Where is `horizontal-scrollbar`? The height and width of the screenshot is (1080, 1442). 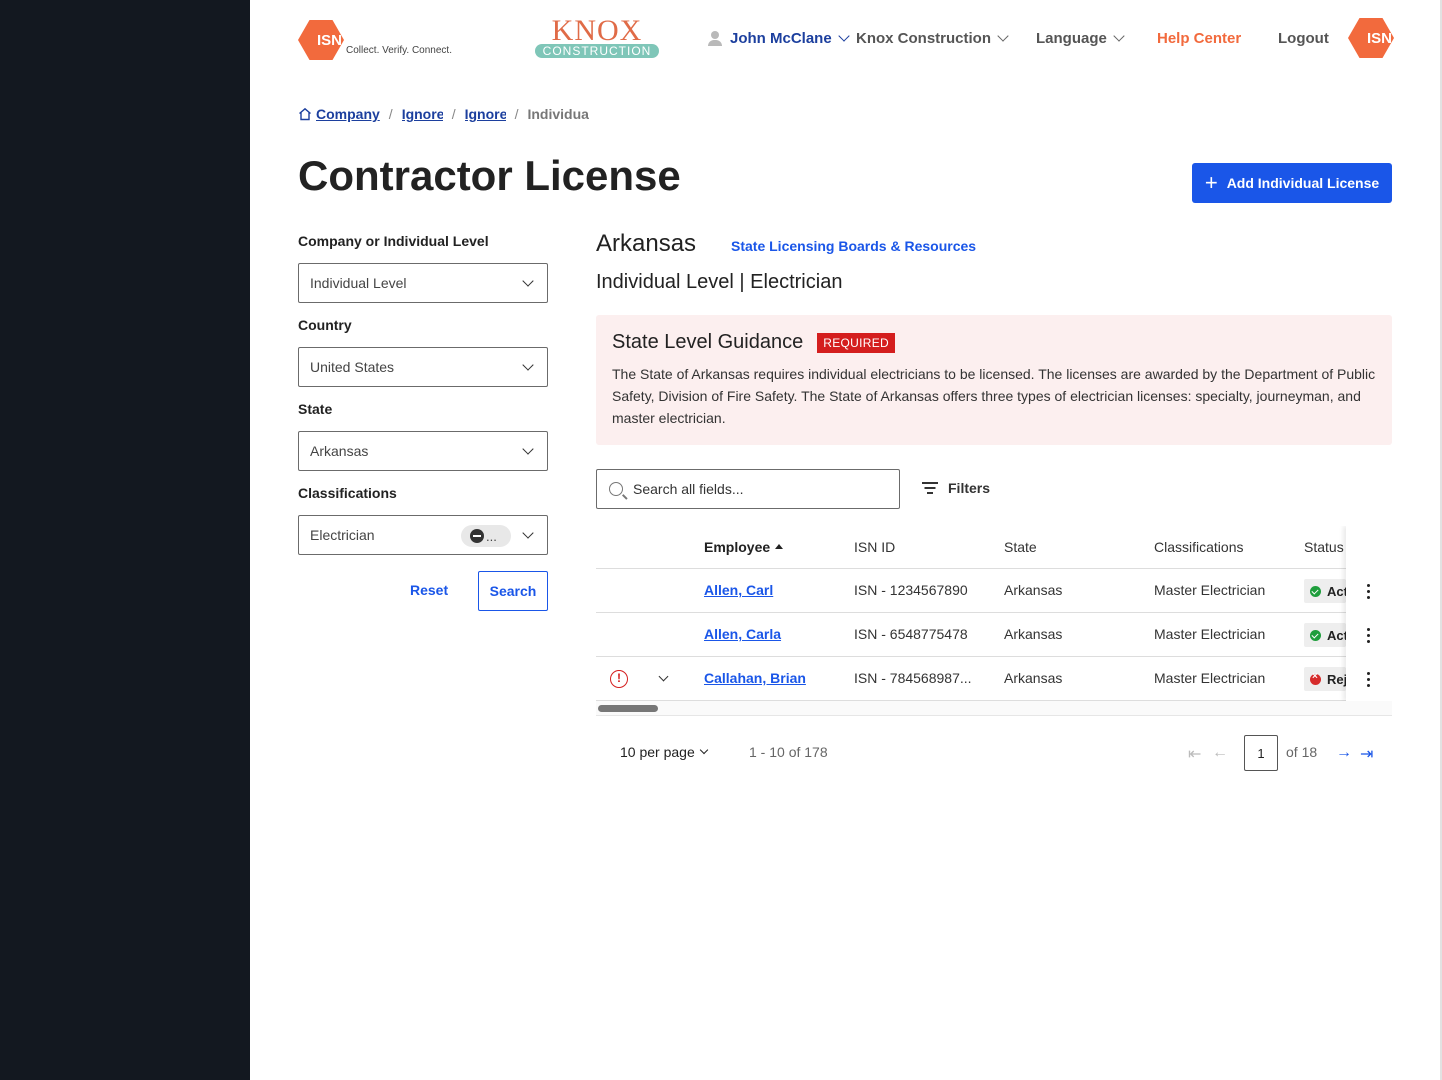
horizontal-scrollbar is located at coordinates (994, 708).